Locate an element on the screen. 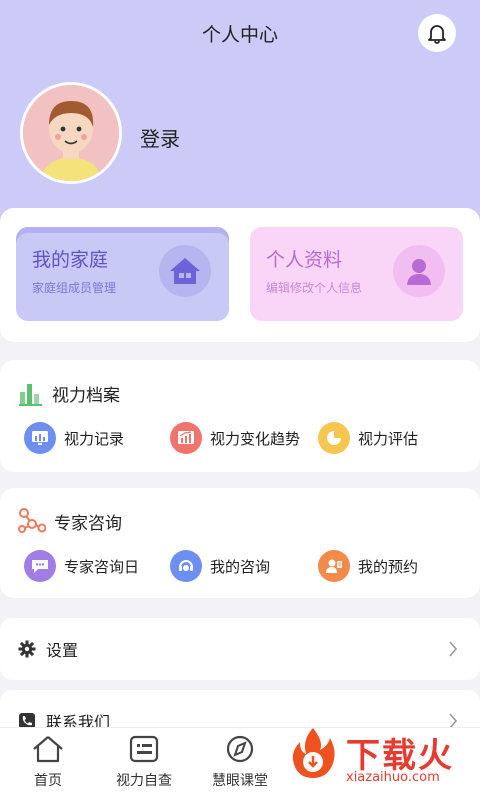 The height and width of the screenshot is (800, 480). chat-icon is located at coordinates (40, 566).